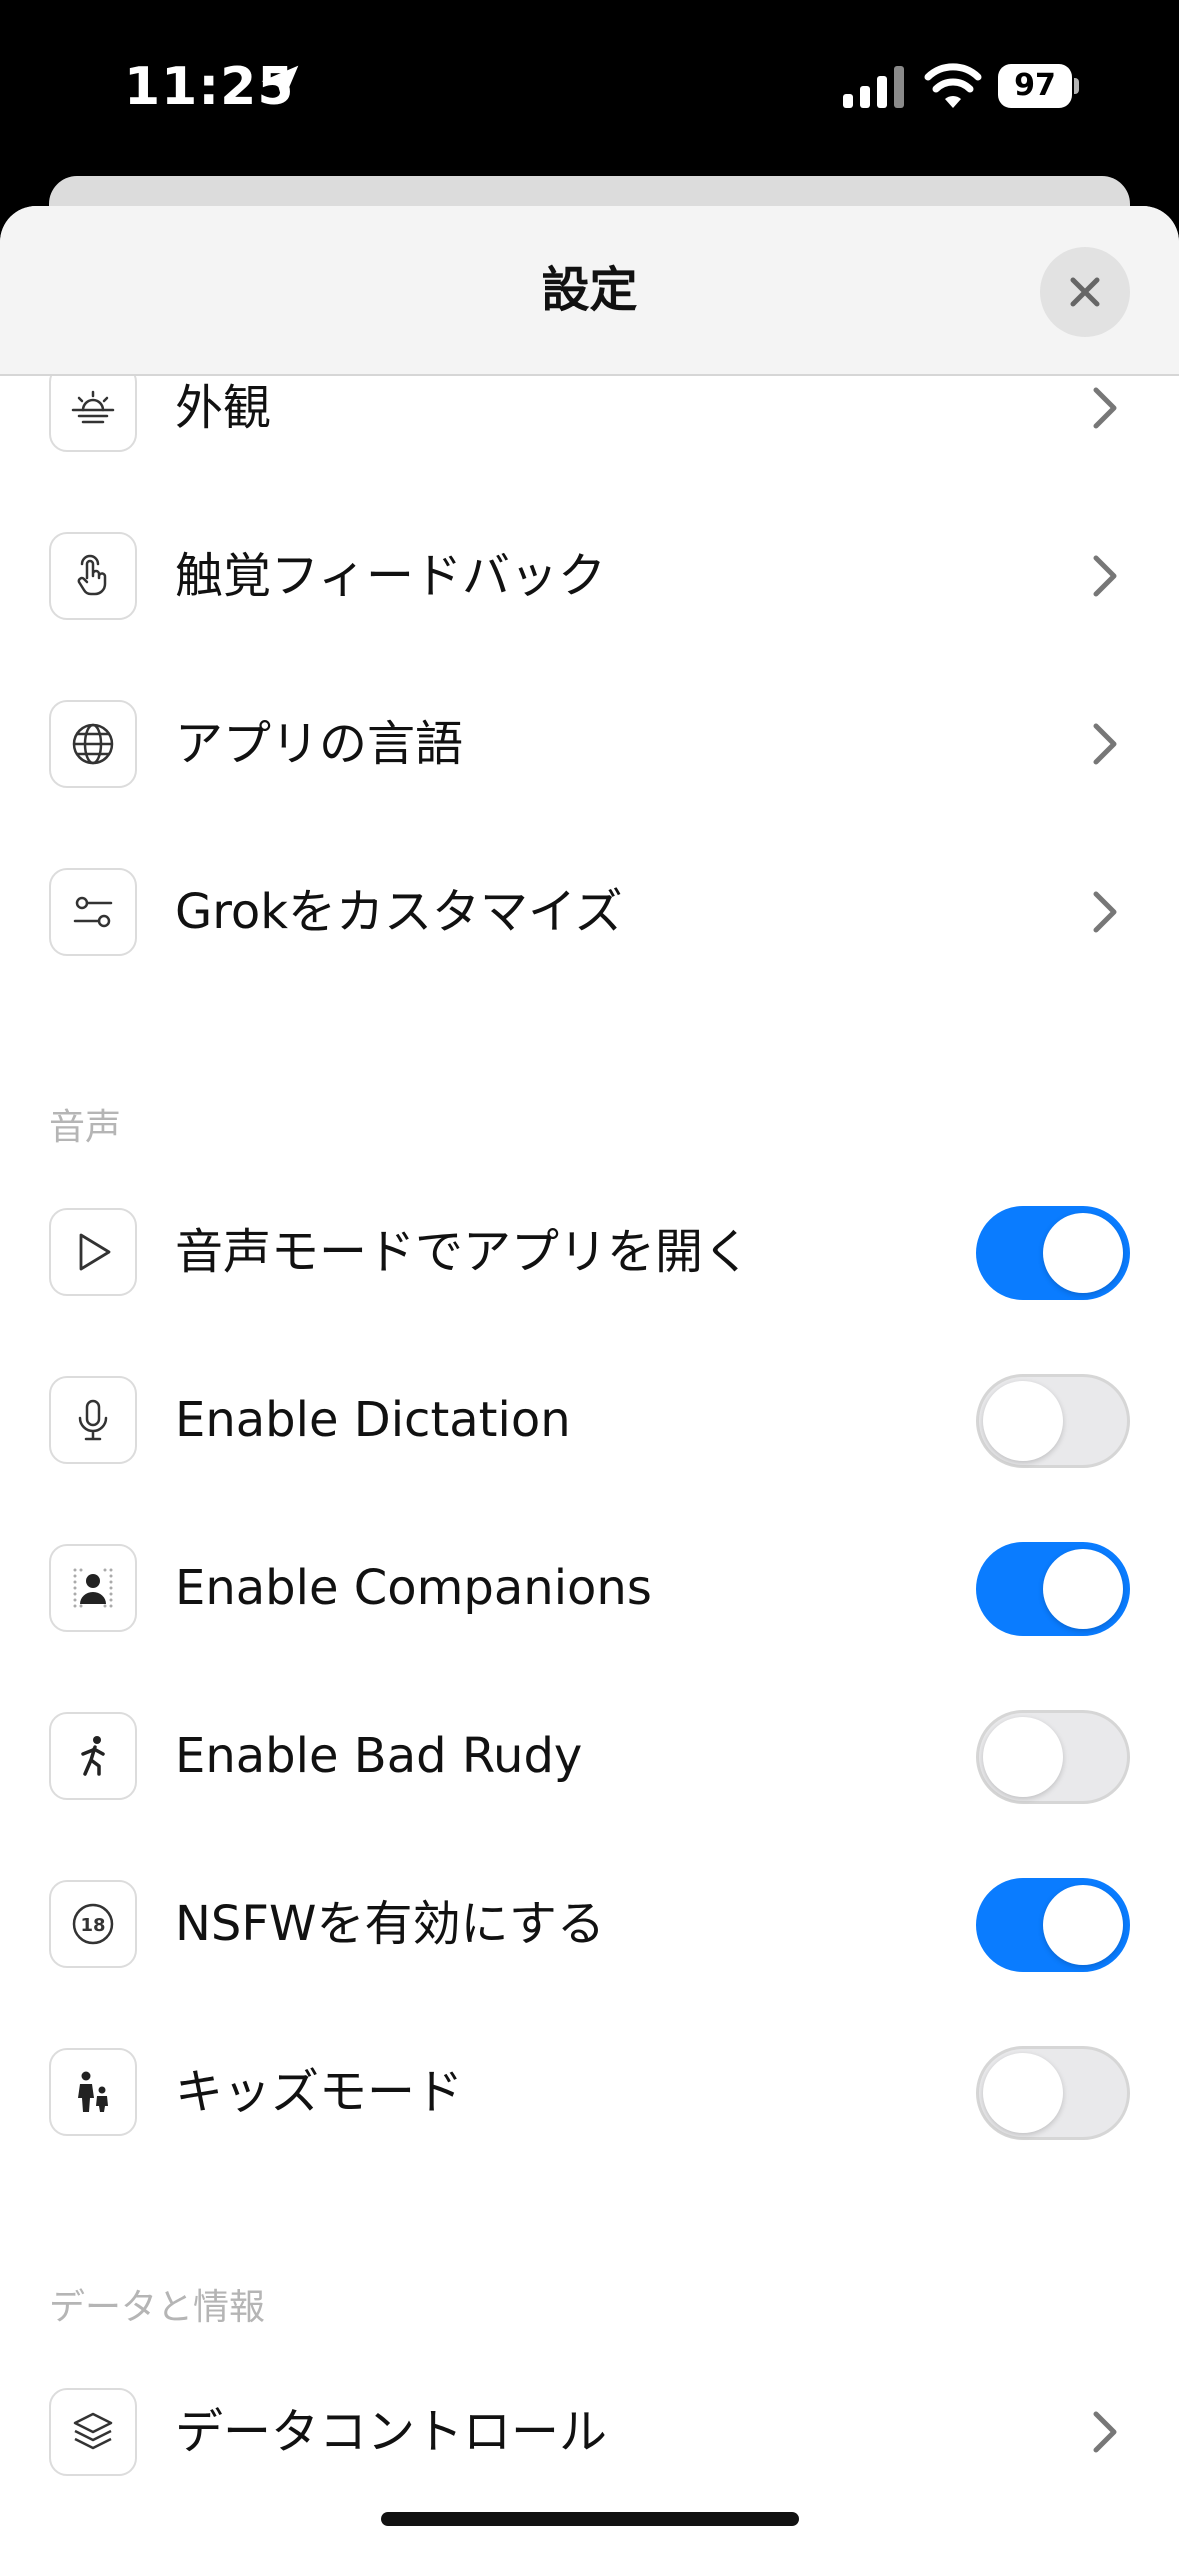 The image size is (1179, 2556). I want to click on microphone-icon, so click(93, 1420).